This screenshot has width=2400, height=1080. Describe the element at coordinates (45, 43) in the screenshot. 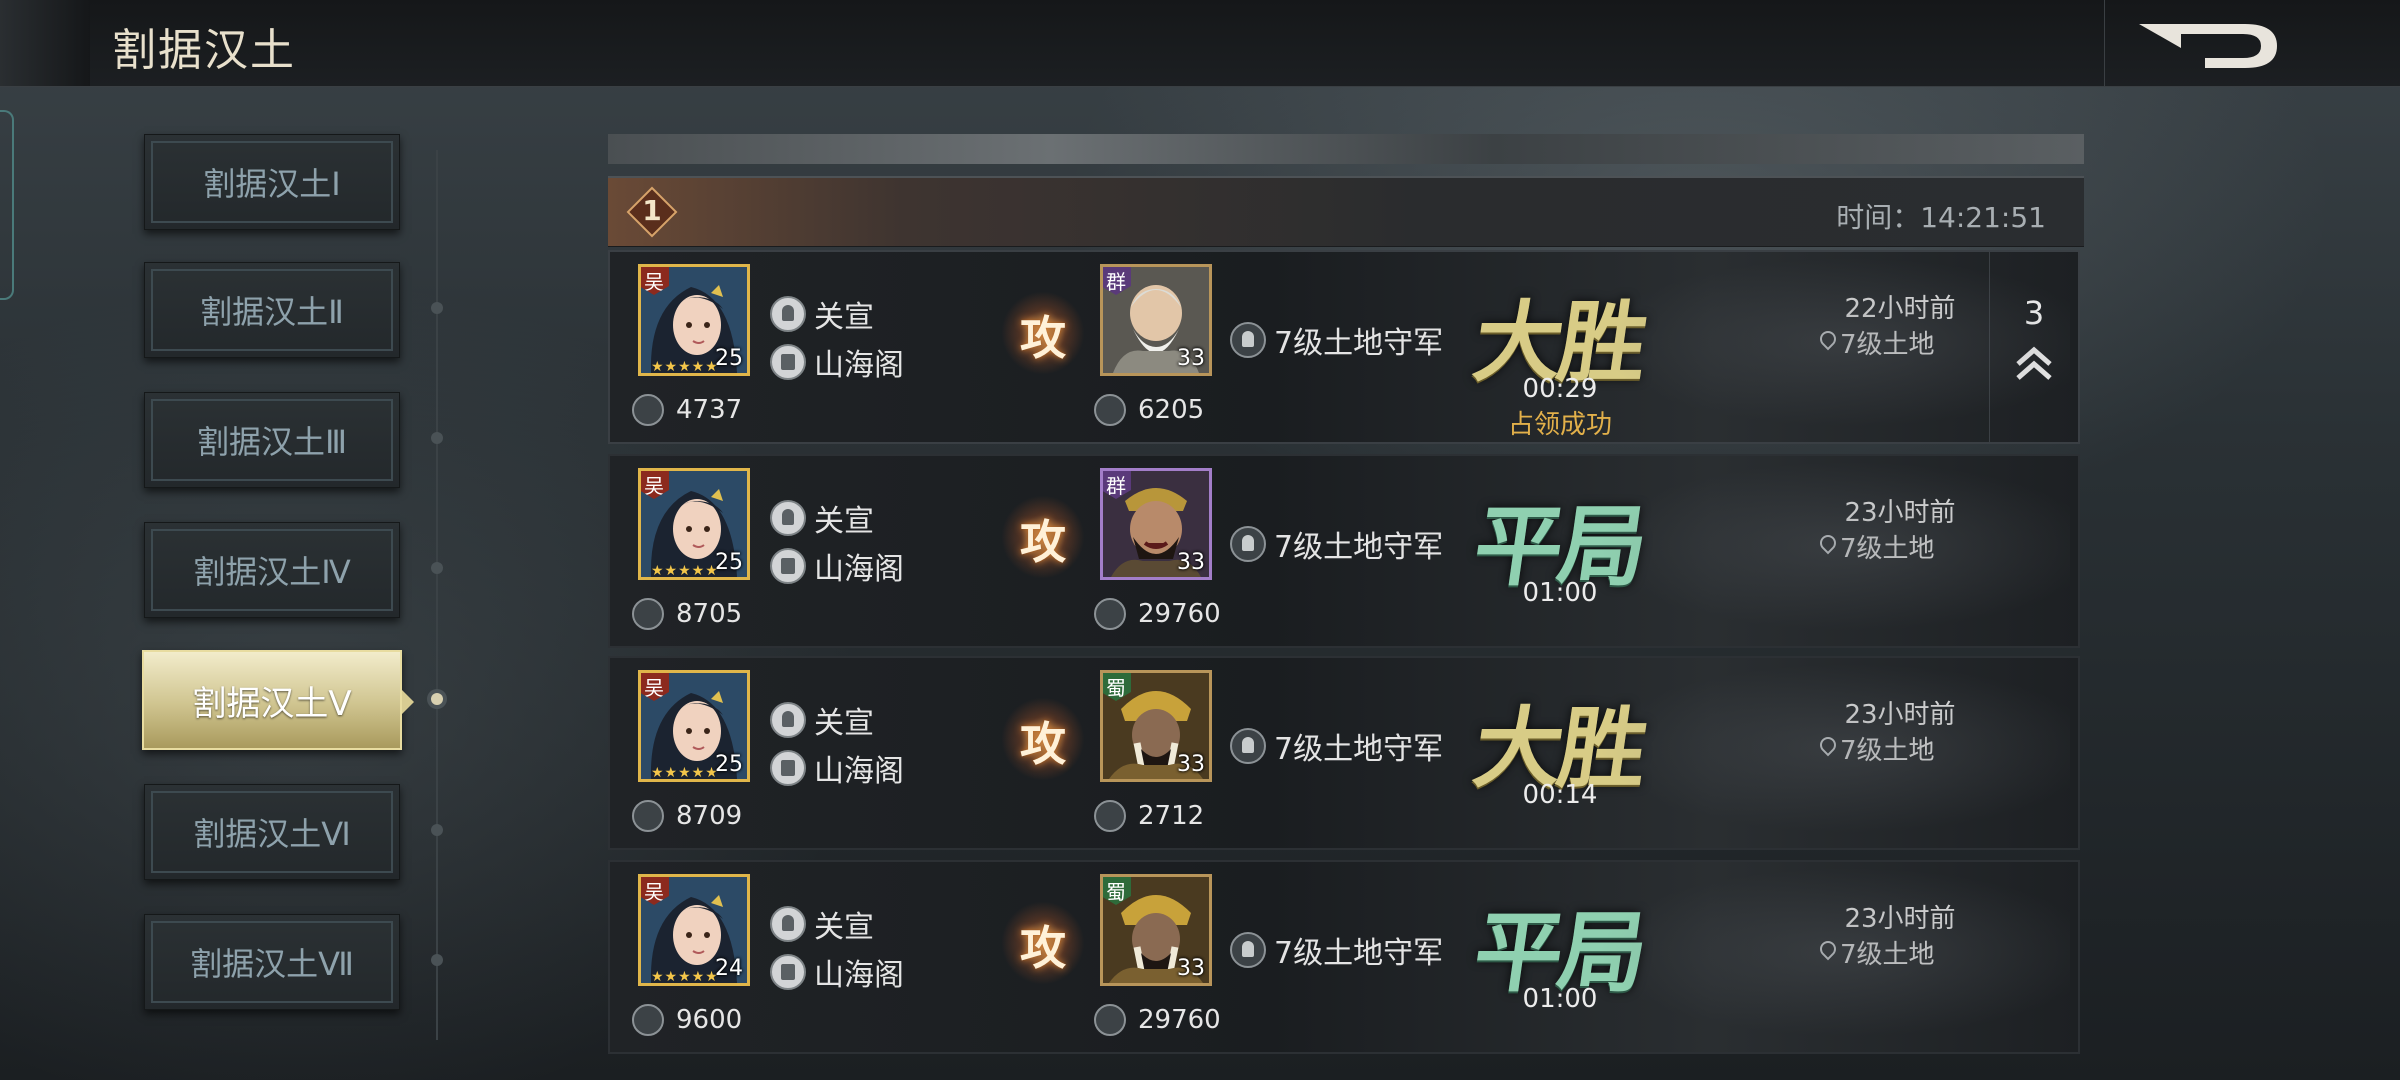

I see `top-bar-edge` at that location.